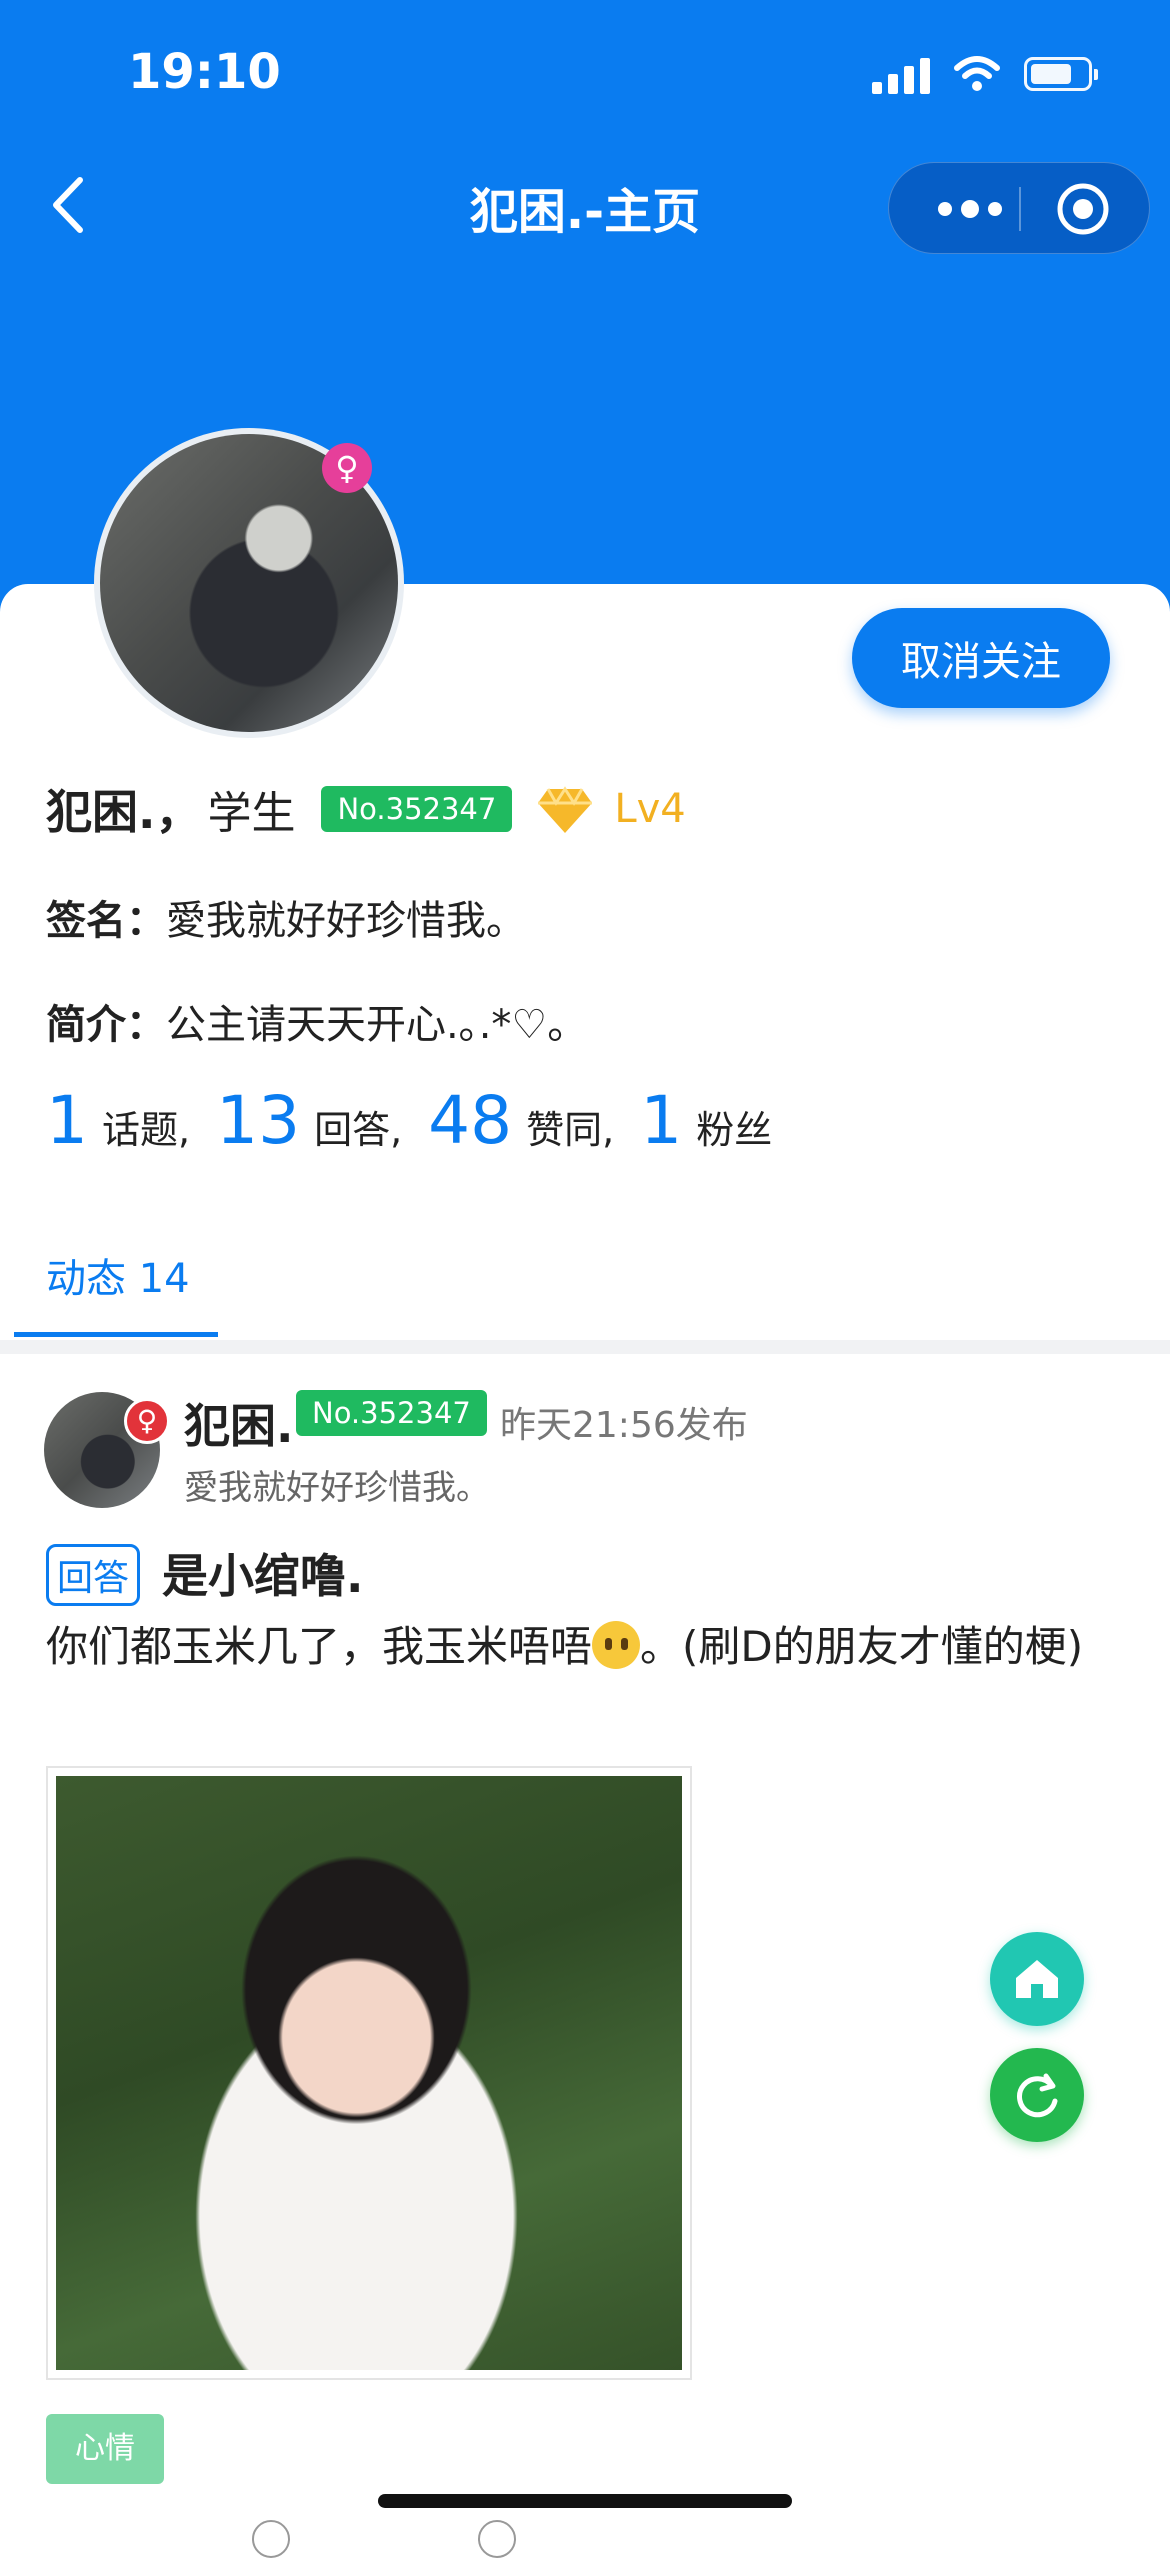 The image size is (1170, 2558). Describe the element at coordinates (981, 658) in the screenshot. I see `unfollow-button: 取消关注` at that location.